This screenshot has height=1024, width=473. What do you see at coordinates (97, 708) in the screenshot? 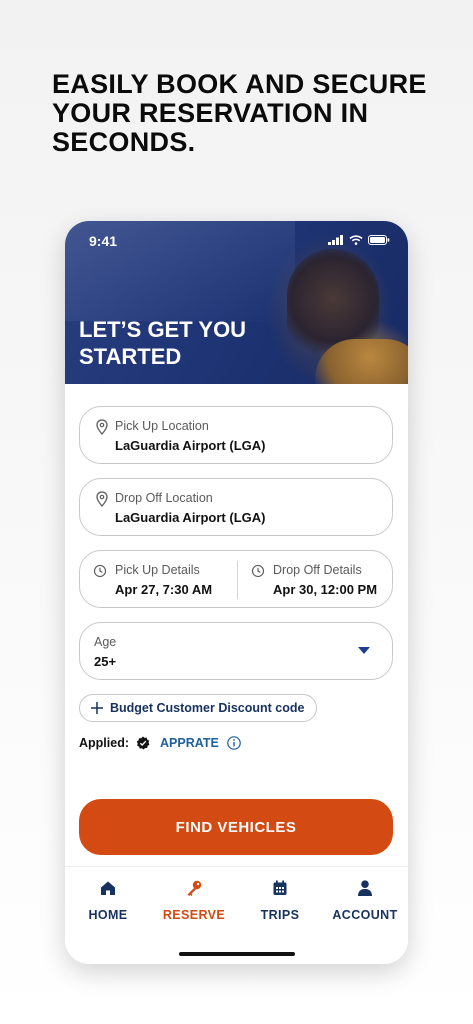
I see `plus-icon` at bounding box center [97, 708].